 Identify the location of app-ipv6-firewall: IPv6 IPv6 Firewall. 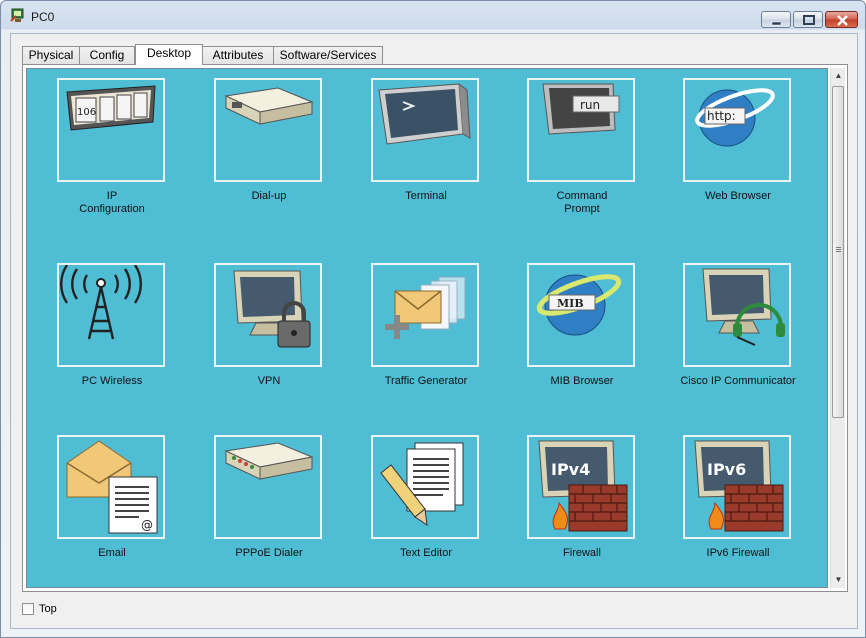
(738, 497).